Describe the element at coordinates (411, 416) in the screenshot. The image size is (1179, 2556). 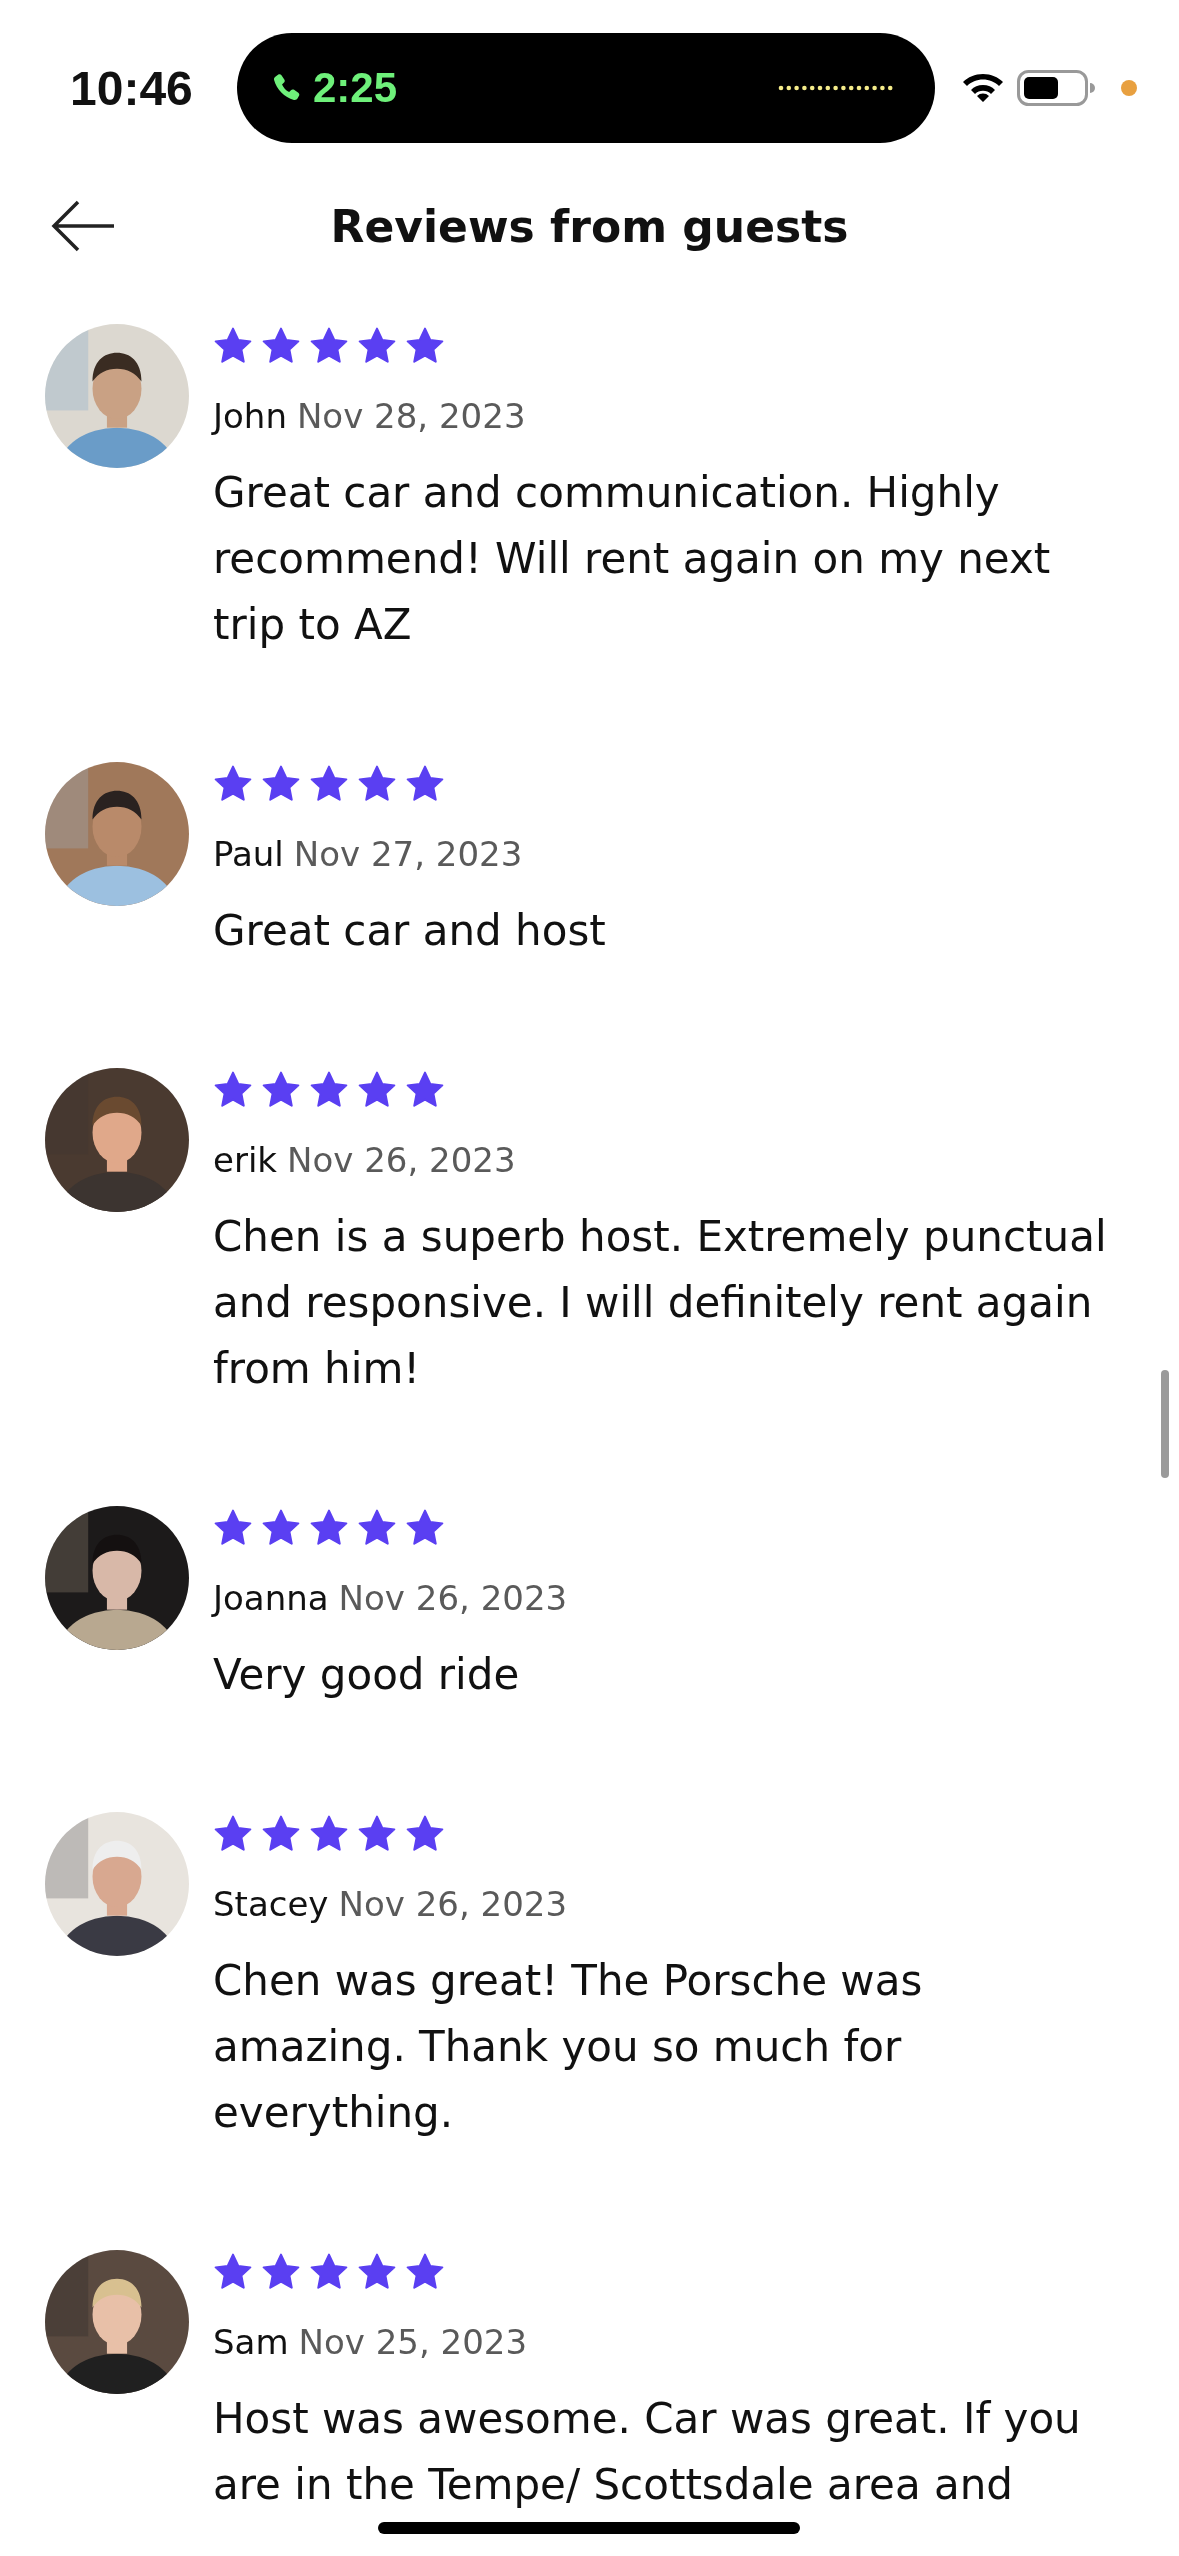
I see `review-date: Nov 28, 2023` at that location.